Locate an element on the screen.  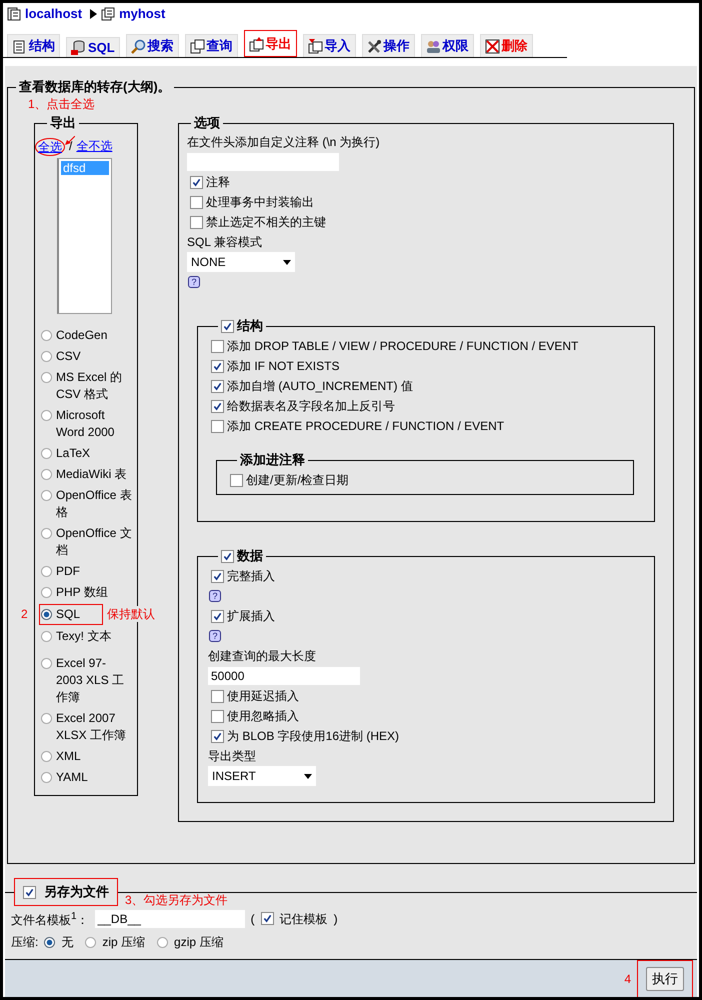
checkbox-label: 创建/更新/检查日期 is located at coordinates (297, 480).